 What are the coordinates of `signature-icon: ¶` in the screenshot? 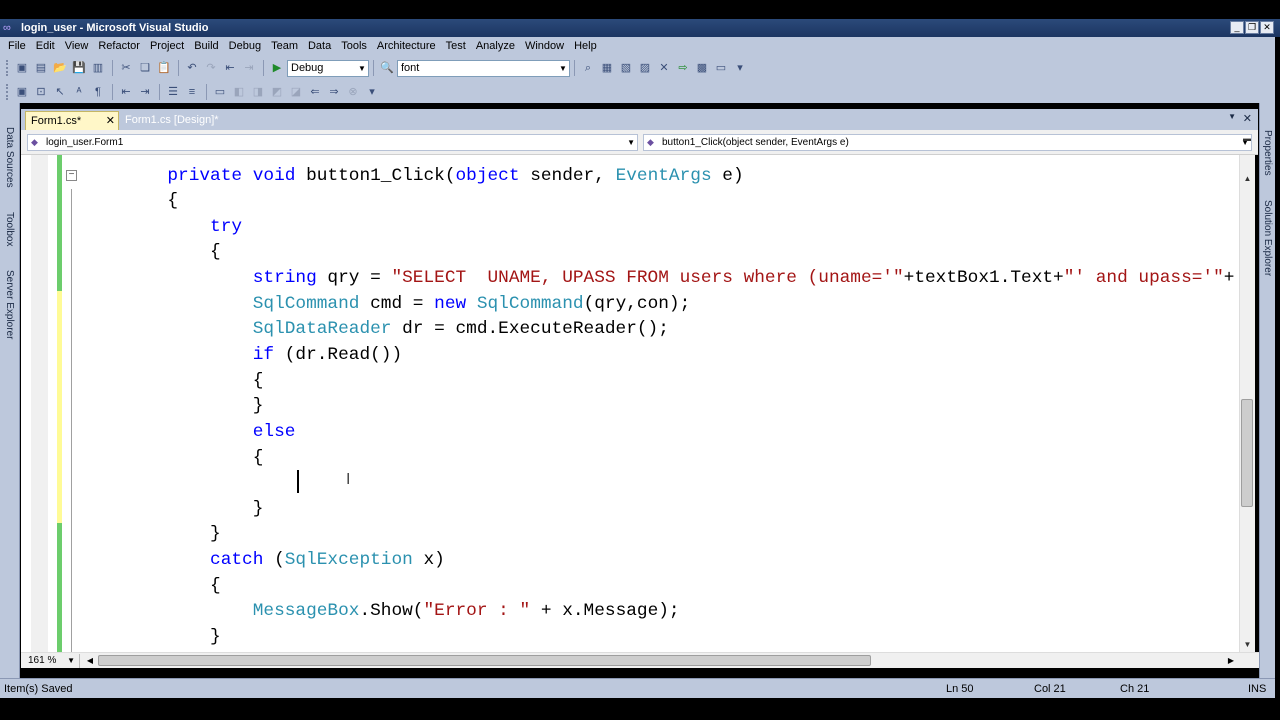 It's located at (98, 92).